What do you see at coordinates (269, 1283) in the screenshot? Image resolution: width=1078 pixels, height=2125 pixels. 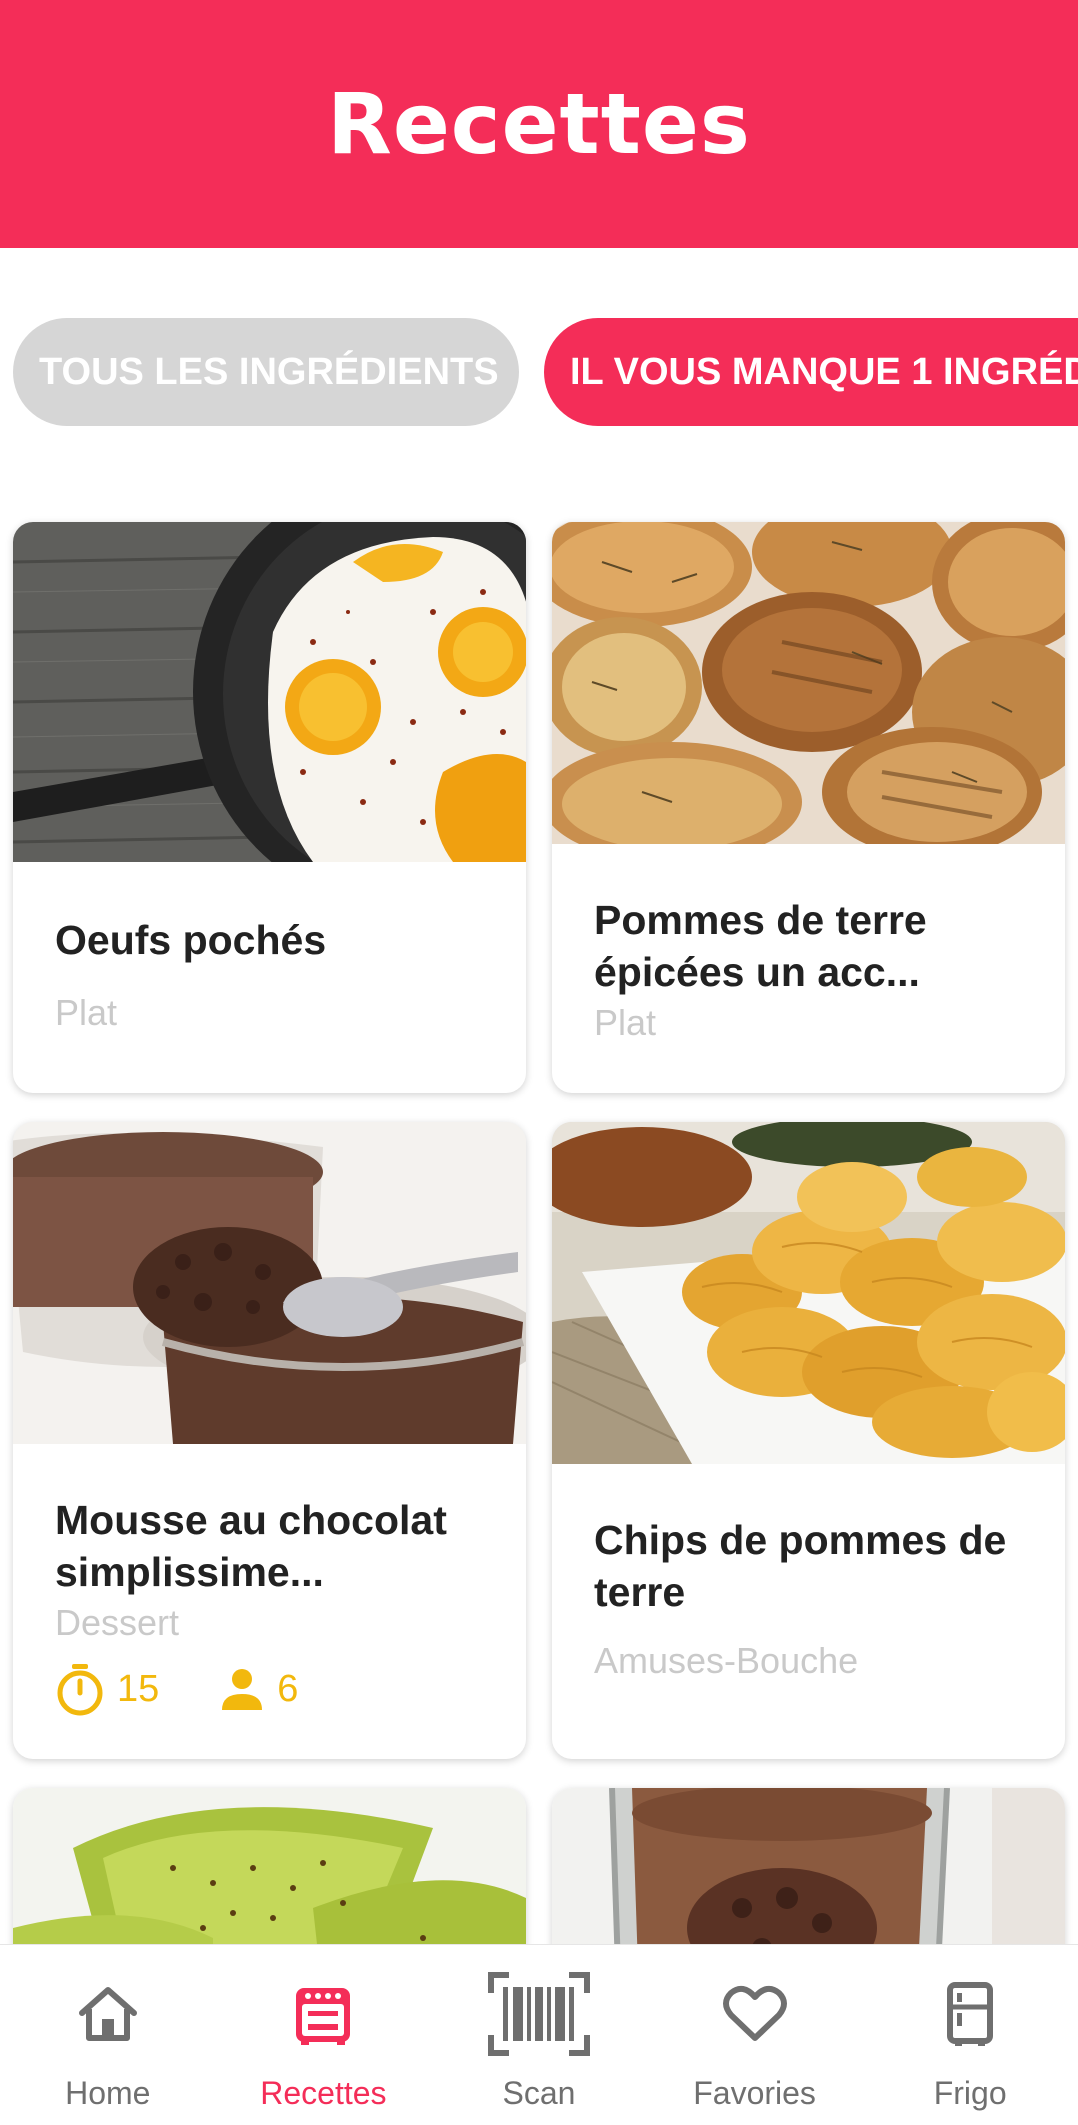 I see `recipe-image-chocolate-mousse` at bounding box center [269, 1283].